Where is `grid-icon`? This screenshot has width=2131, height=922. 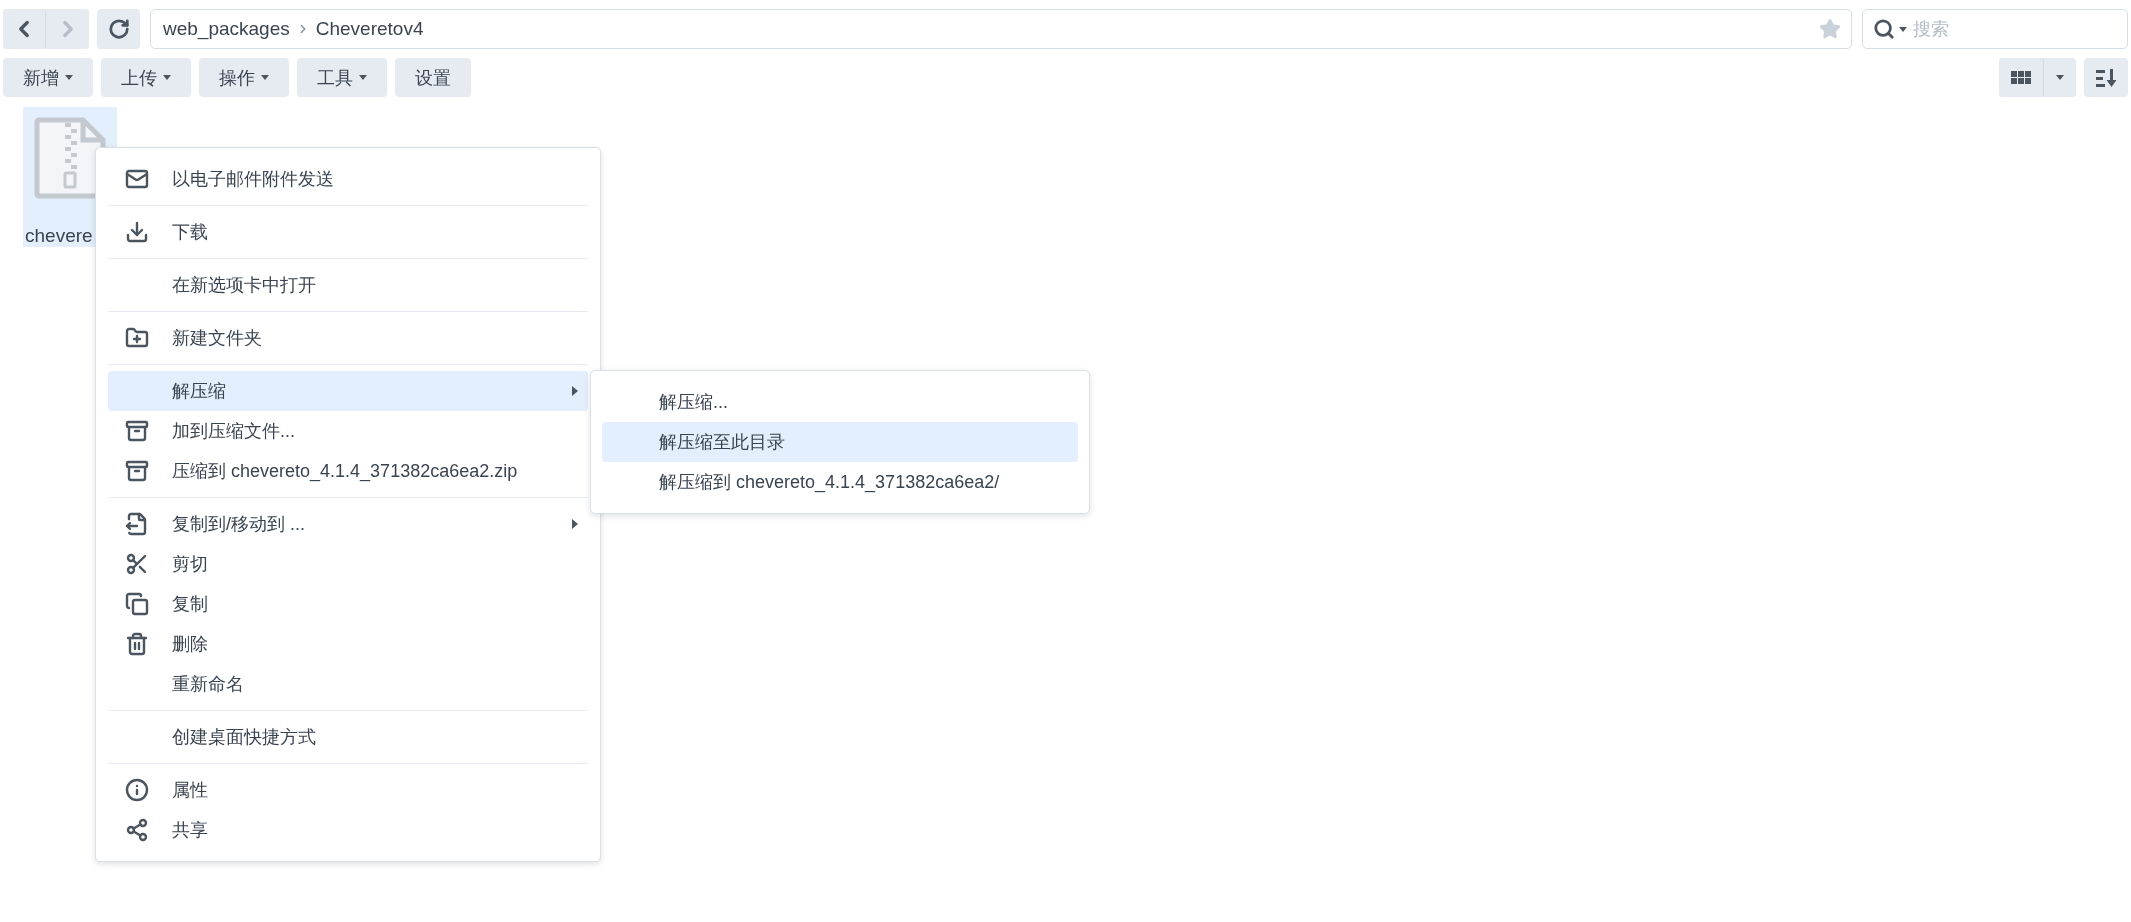 grid-icon is located at coordinates (2021, 77).